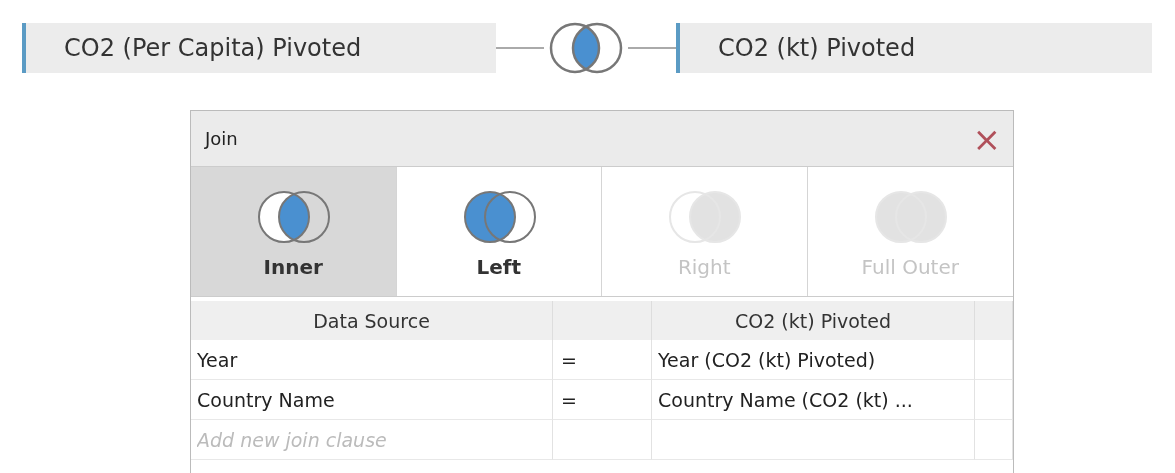 The image size is (1175, 473). I want to click on table-cell: Country Name, so click(372, 400).